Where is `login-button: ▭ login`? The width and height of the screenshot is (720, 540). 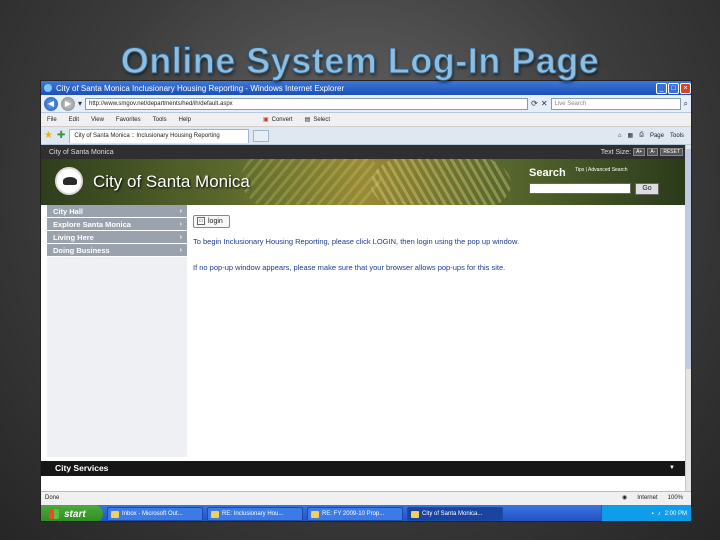 login-button: ▭ login is located at coordinates (211, 221).